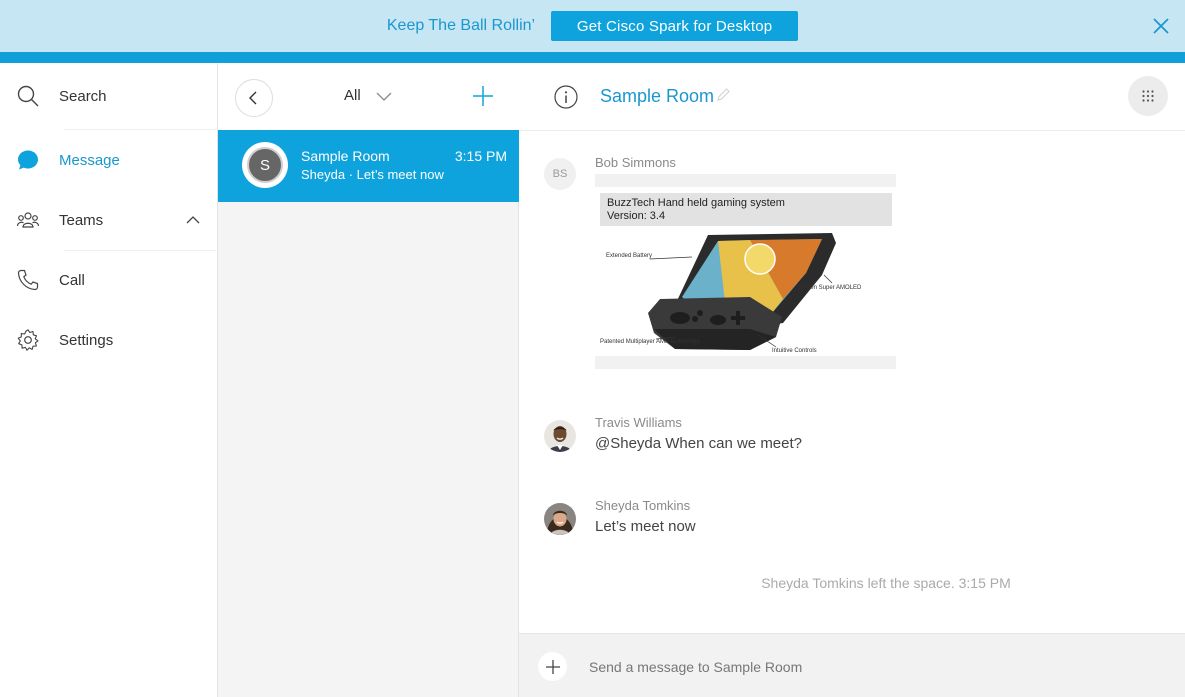  I want to click on avatar: BS, so click(560, 174).